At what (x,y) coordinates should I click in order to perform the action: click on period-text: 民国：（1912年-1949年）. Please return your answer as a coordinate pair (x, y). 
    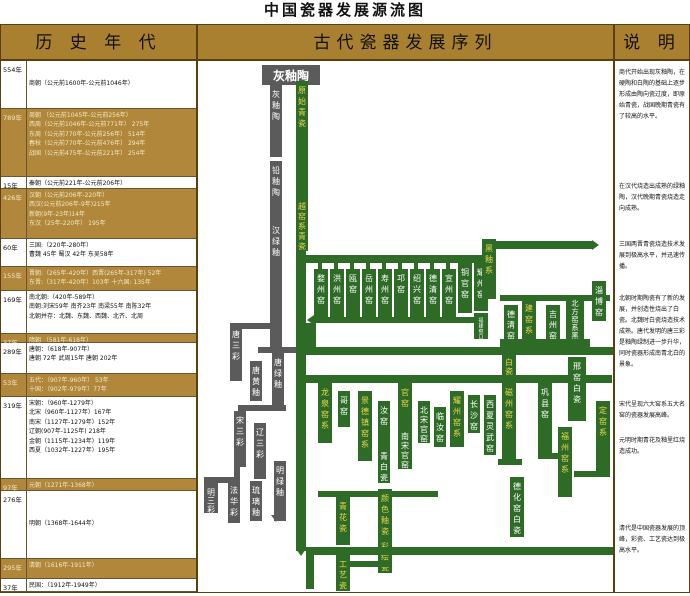
    Looking at the image, I should click on (65, 585).